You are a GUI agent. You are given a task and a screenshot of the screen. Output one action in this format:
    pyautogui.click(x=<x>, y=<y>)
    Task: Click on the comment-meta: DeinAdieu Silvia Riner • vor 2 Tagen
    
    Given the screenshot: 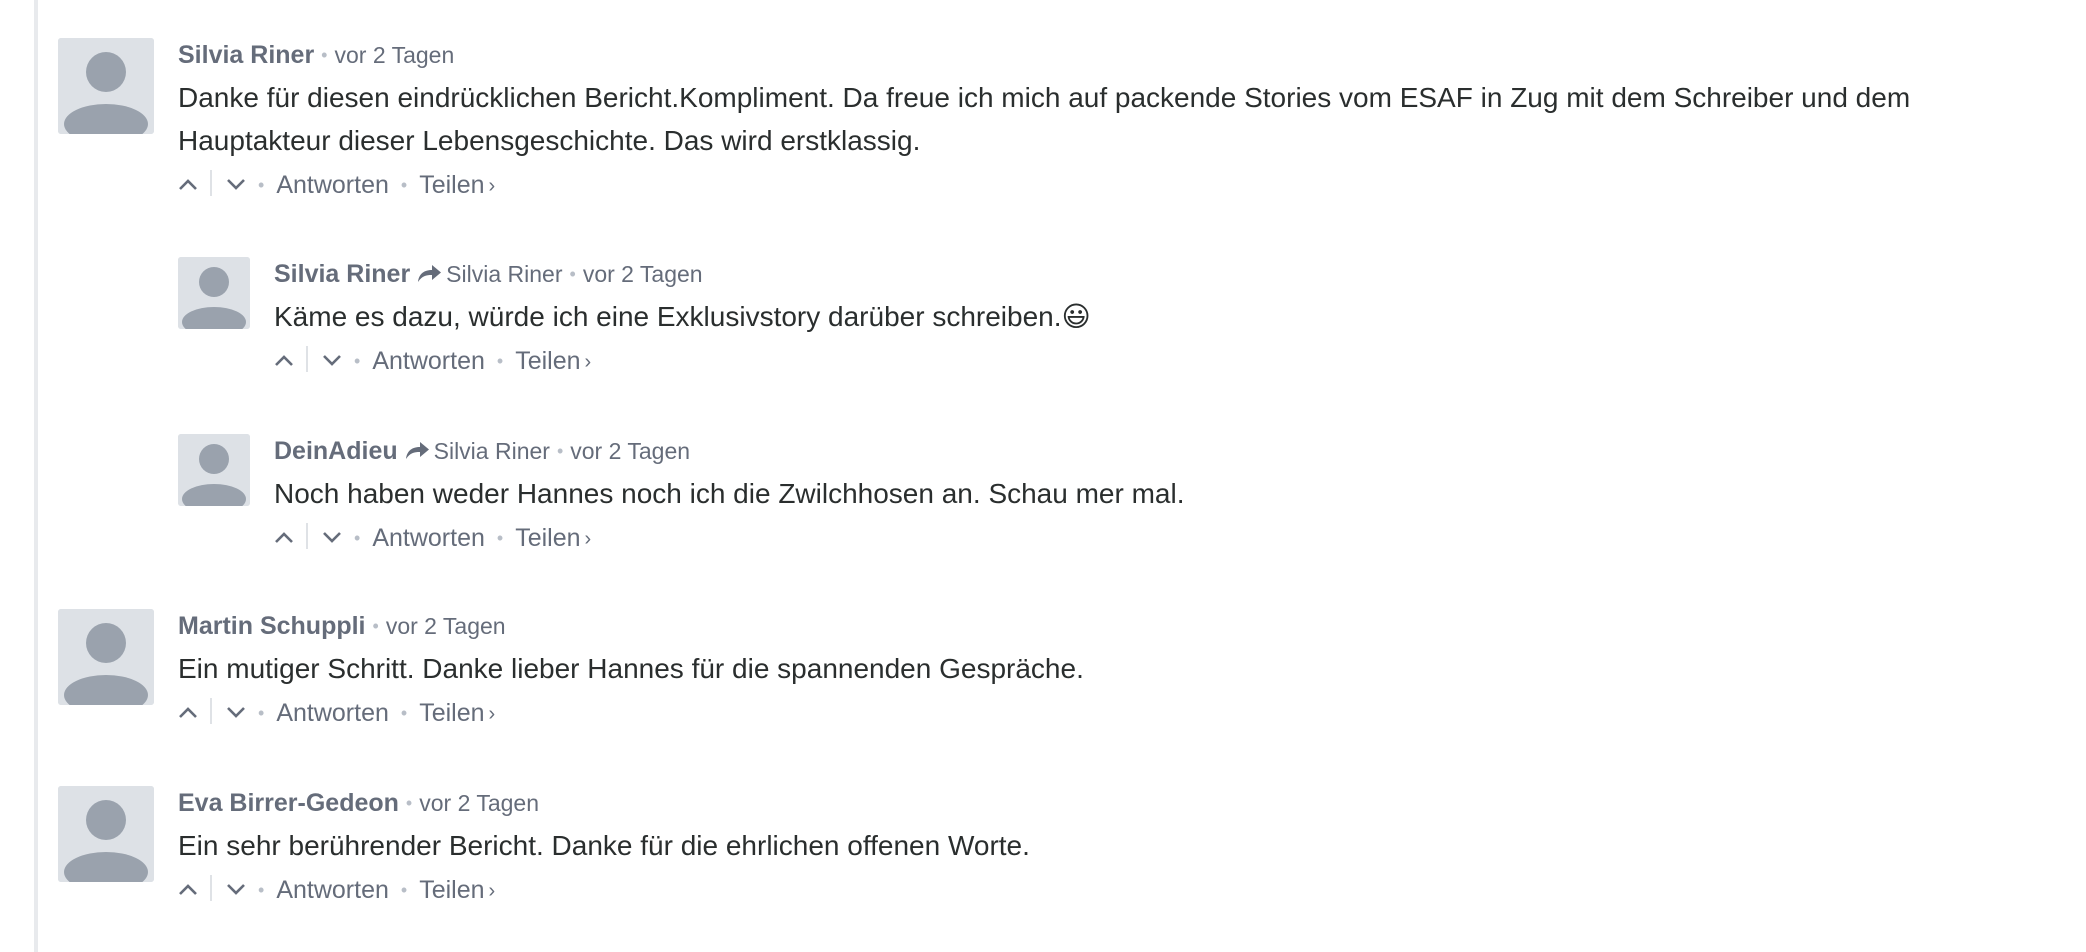 What is the action you would take?
    pyautogui.click(x=1164, y=451)
    